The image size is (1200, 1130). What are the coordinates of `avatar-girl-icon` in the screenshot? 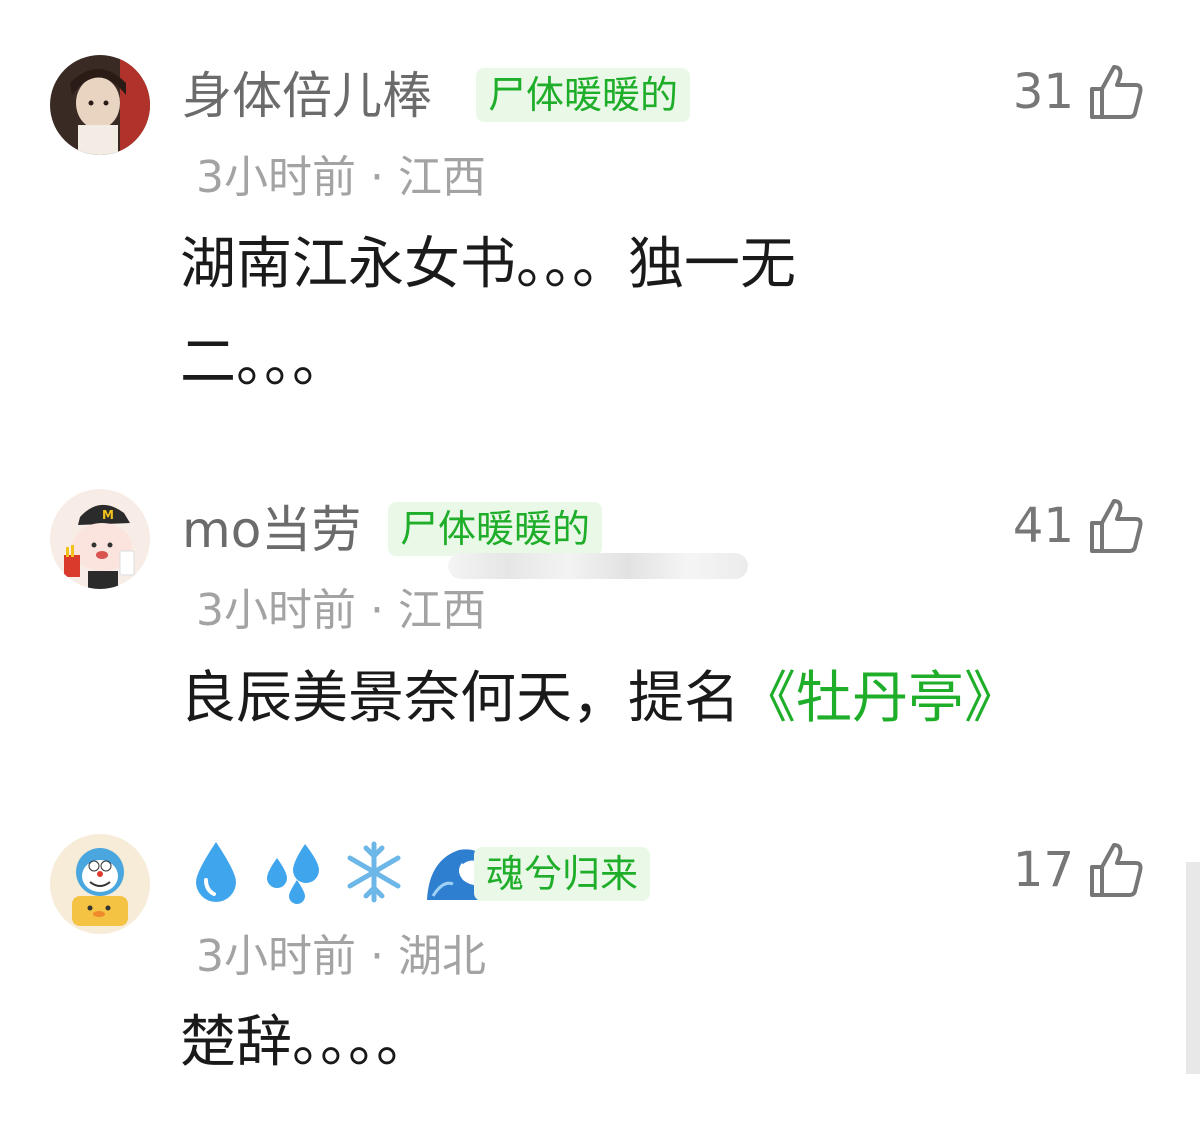 It's located at (100, 105).